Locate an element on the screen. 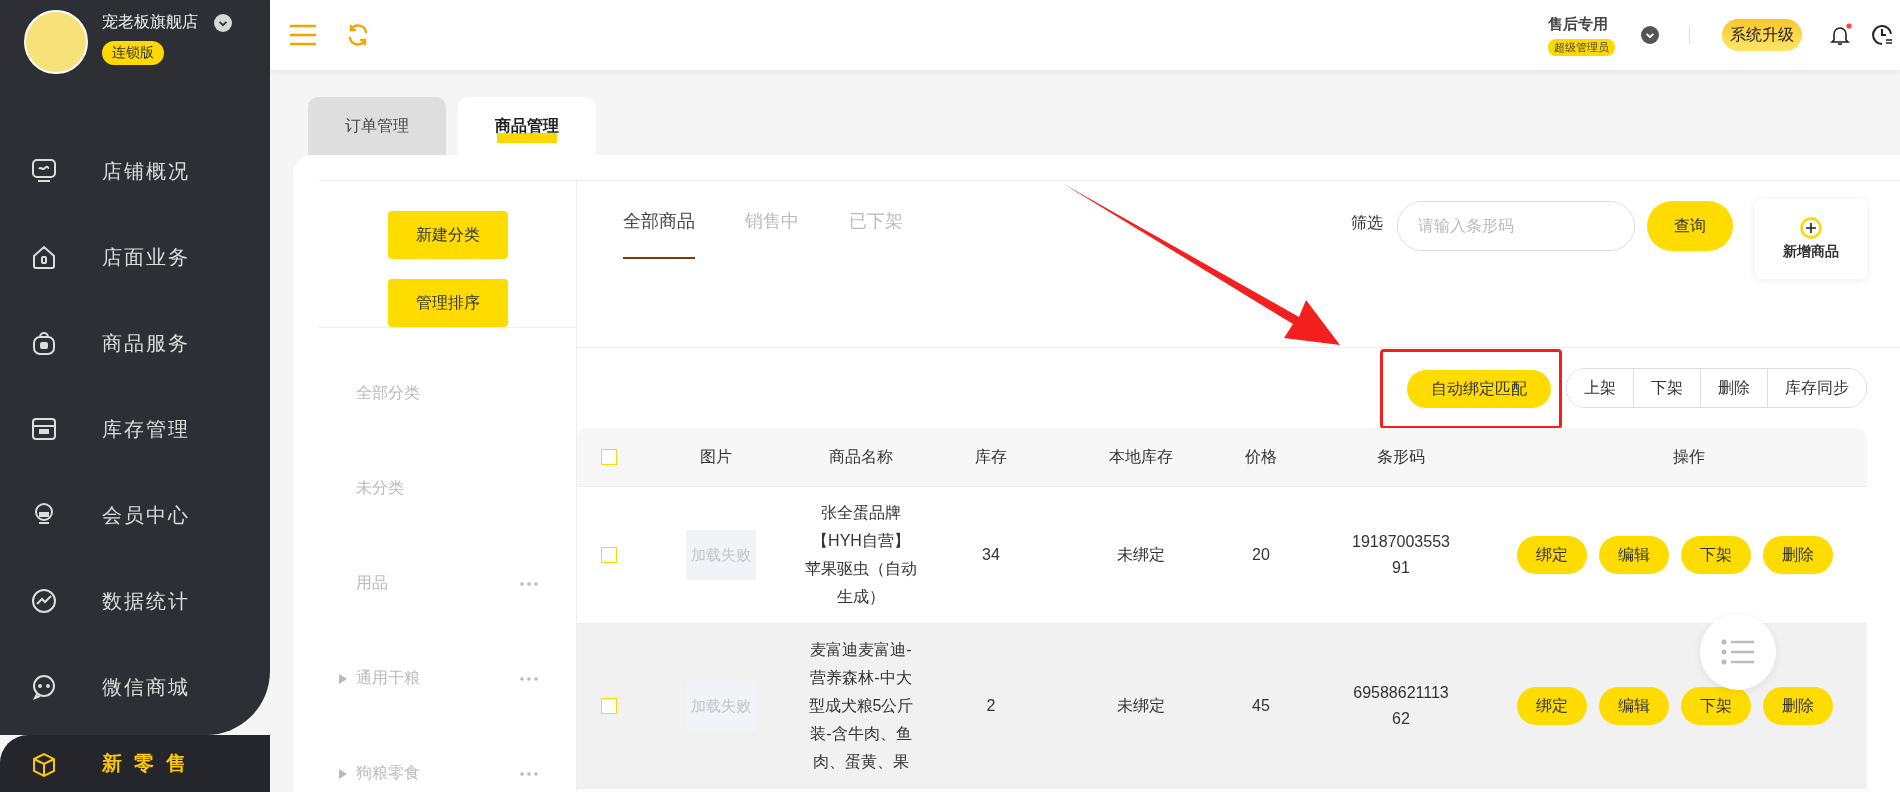 Image resolution: width=1900 pixels, height=792 pixels. sidebar-item: 微信商城 is located at coordinates (135, 687).